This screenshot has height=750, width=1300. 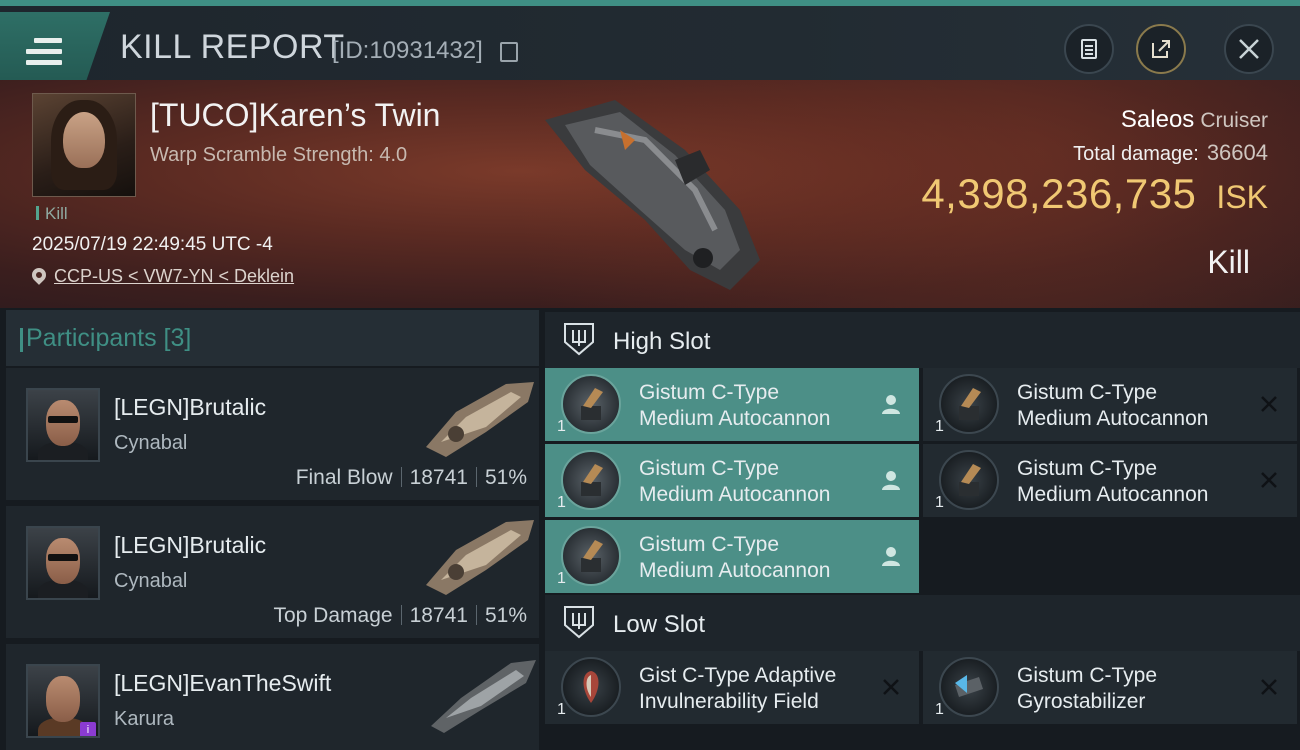 What do you see at coordinates (63, 701) in the screenshot?
I see `avatar: i` at bounding box center [63, 701].